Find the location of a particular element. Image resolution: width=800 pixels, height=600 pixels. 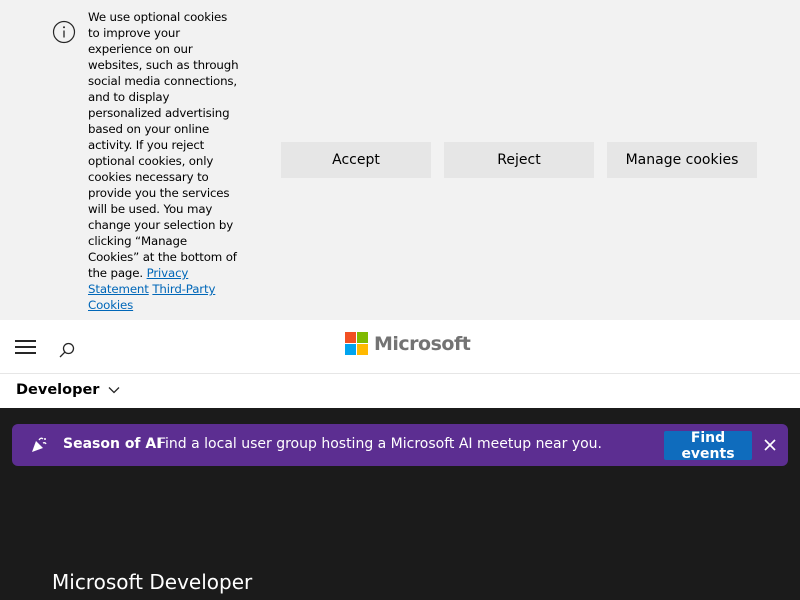

chevron-down-icon is located at coordinates (114, 390).